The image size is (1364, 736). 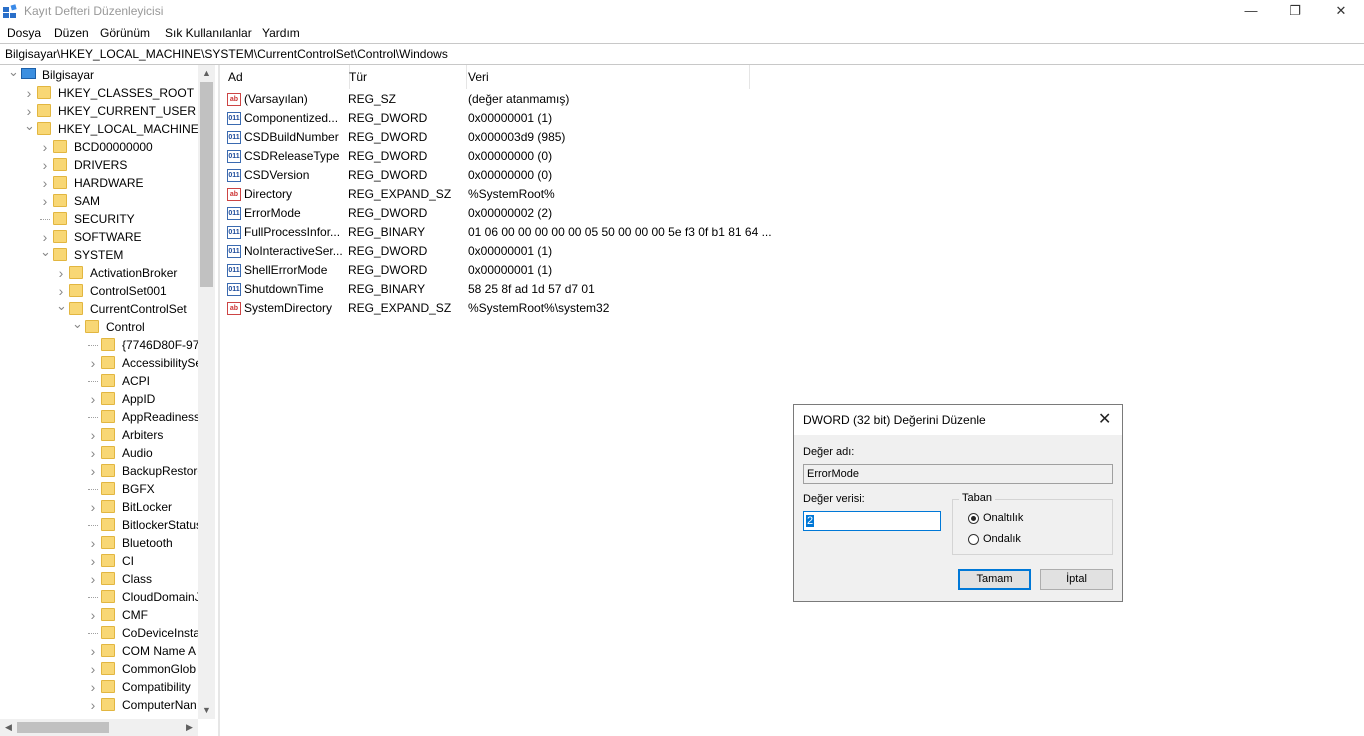 What do you see at coordinates (107, 399) in the screenshot?
I see `tree-item: › AppID` at bounding box center [107, 399].